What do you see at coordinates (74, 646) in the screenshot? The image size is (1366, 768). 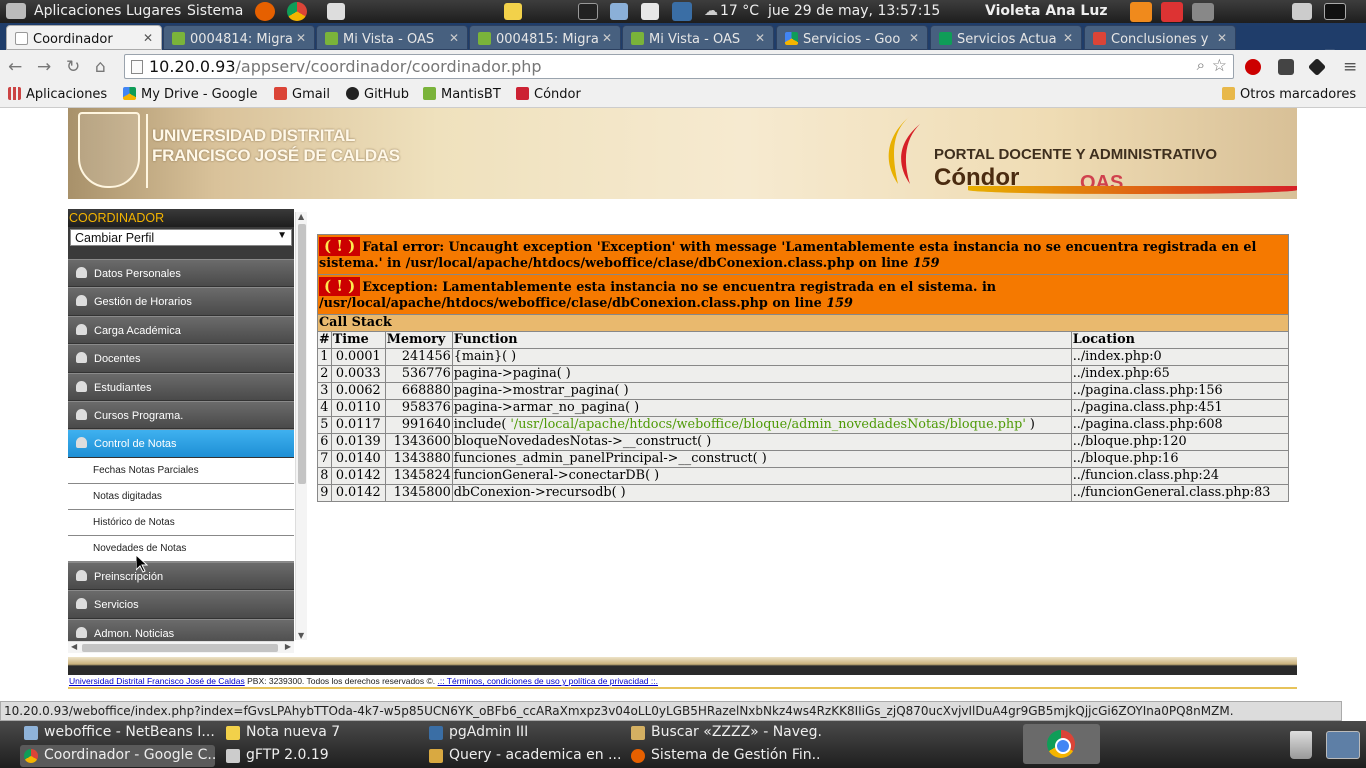 I see `scroll-left-arrow-icon: ◀` at bounding box center [74, 646].